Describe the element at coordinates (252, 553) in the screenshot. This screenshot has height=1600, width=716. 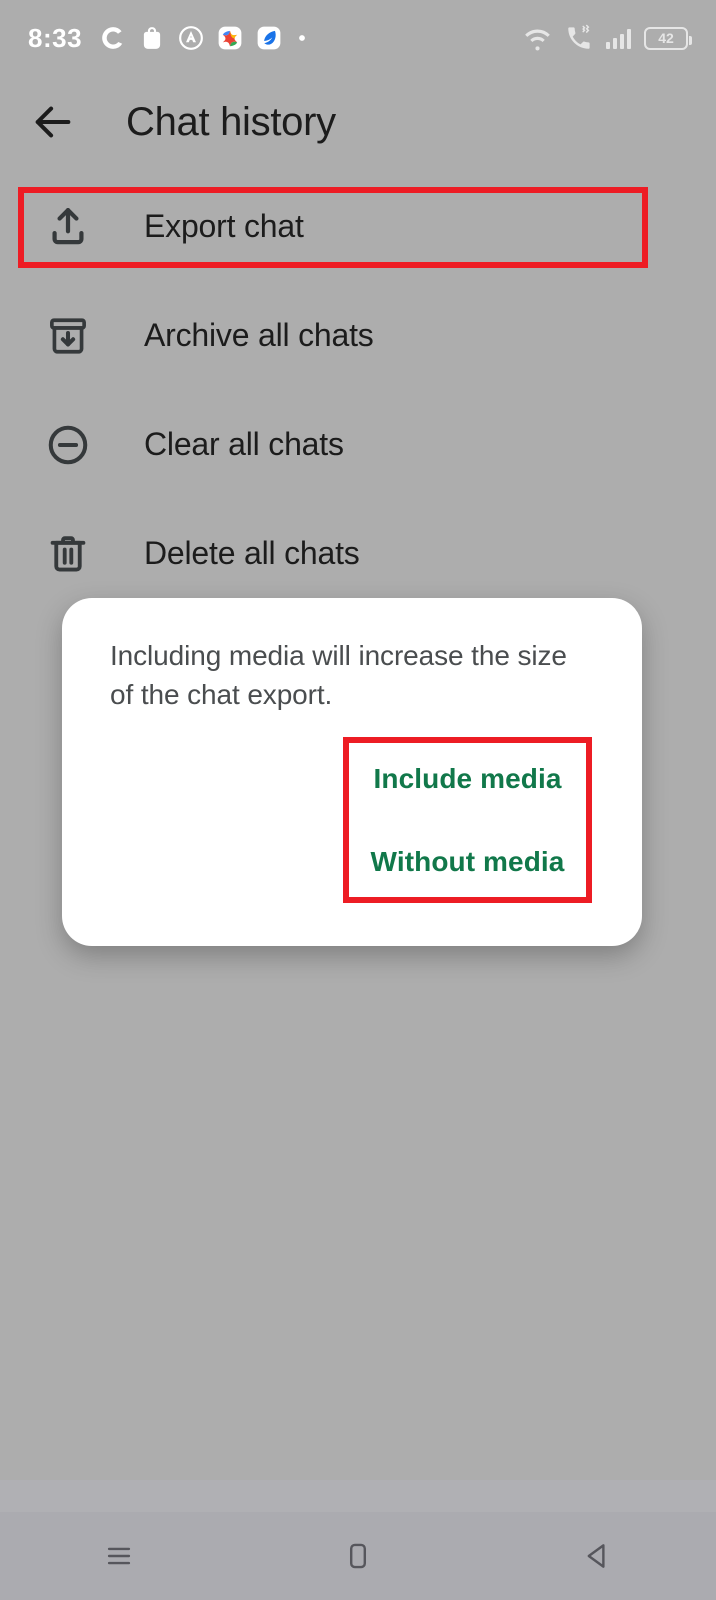
I see `menu-item-label: Delete all chats` at that location.